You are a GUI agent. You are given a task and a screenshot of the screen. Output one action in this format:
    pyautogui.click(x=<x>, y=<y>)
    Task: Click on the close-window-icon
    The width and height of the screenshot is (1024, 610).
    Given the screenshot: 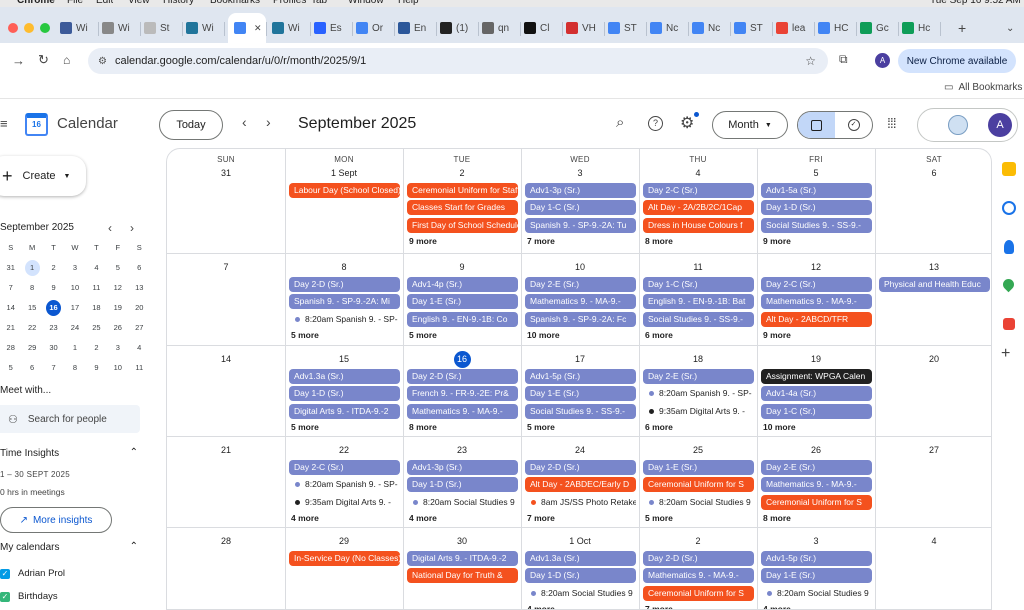 What is the action you would take?
    pyautogui.click(x=13, y=28)
    